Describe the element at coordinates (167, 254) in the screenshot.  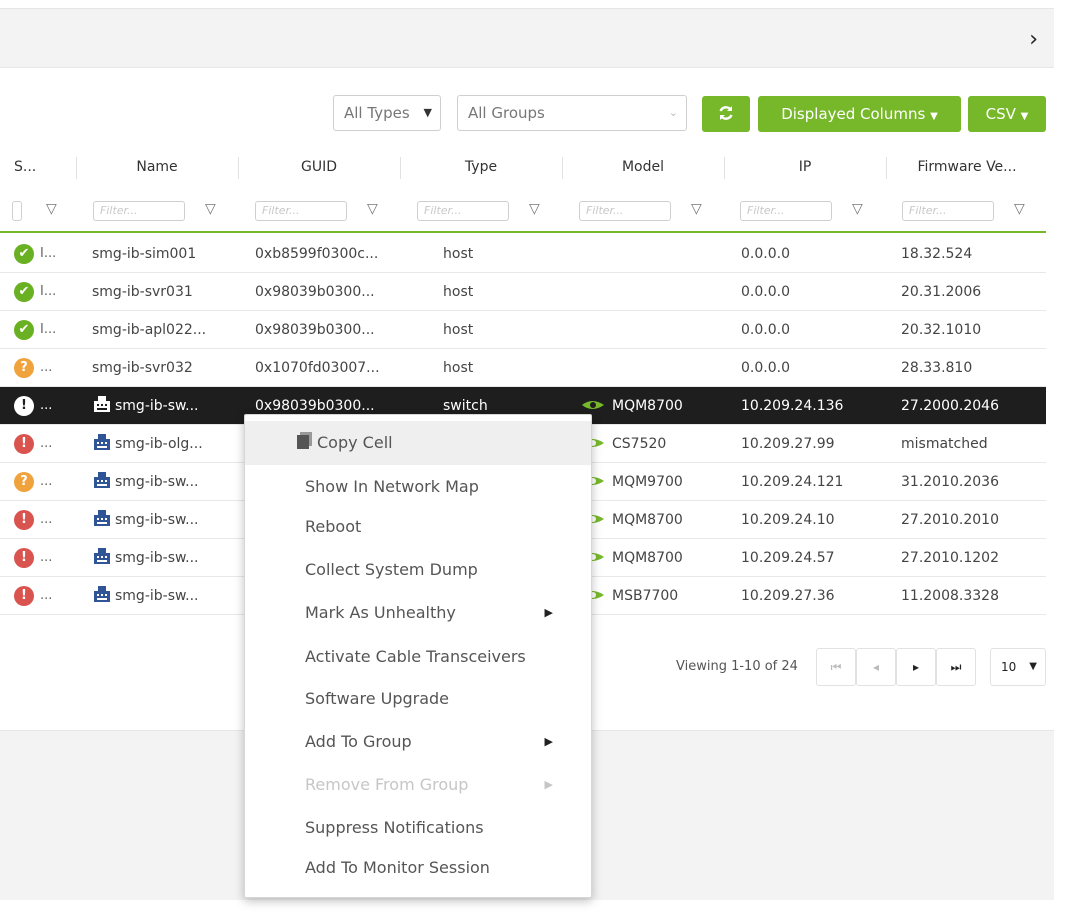
I see `device-name-cell: smg-ib-sim001` at that location.